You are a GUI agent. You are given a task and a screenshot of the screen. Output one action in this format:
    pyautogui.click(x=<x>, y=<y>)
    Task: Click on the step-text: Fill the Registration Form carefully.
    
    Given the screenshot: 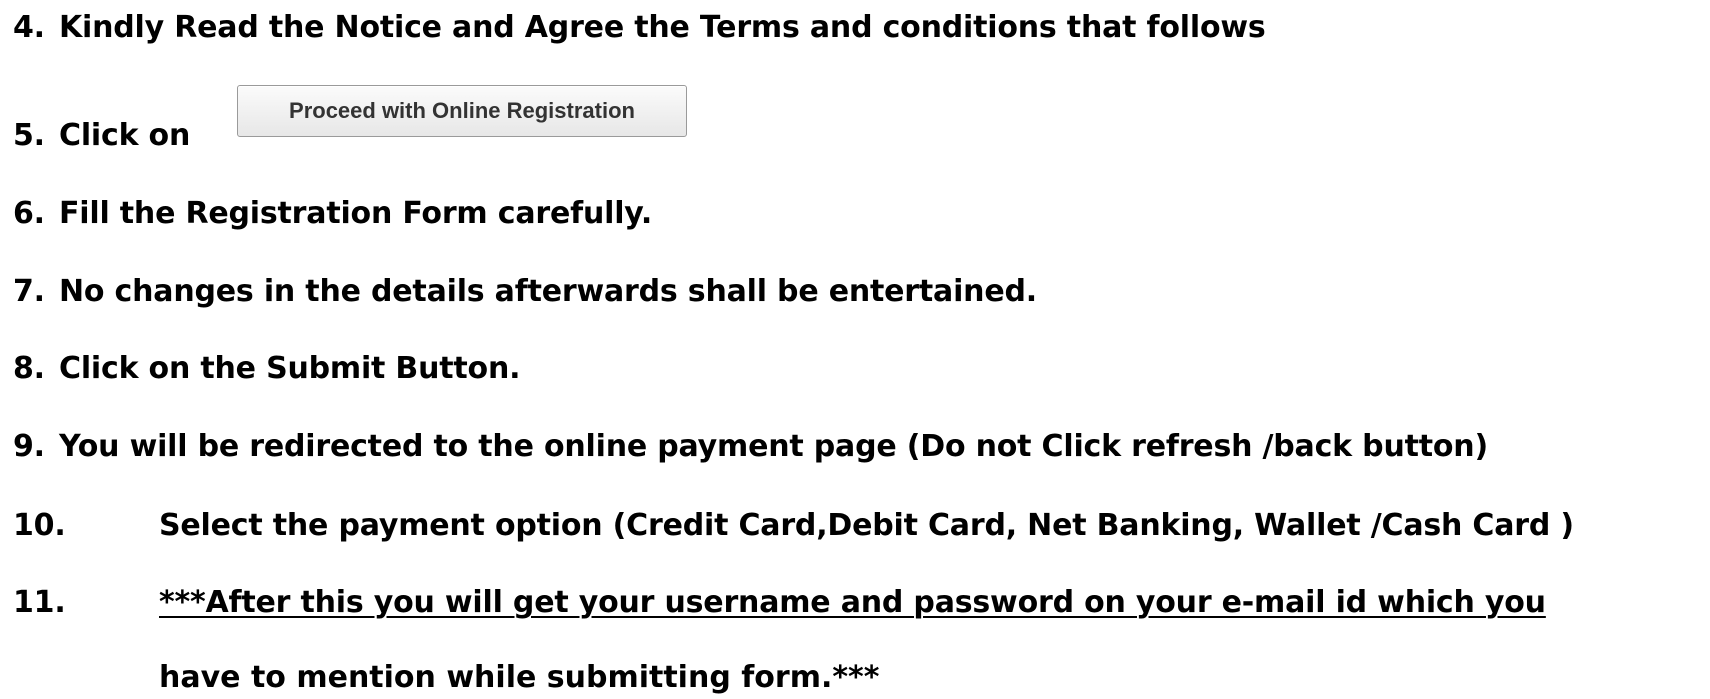 What is the action you would take?
    pyautogui.click(x=356, y=213)
    